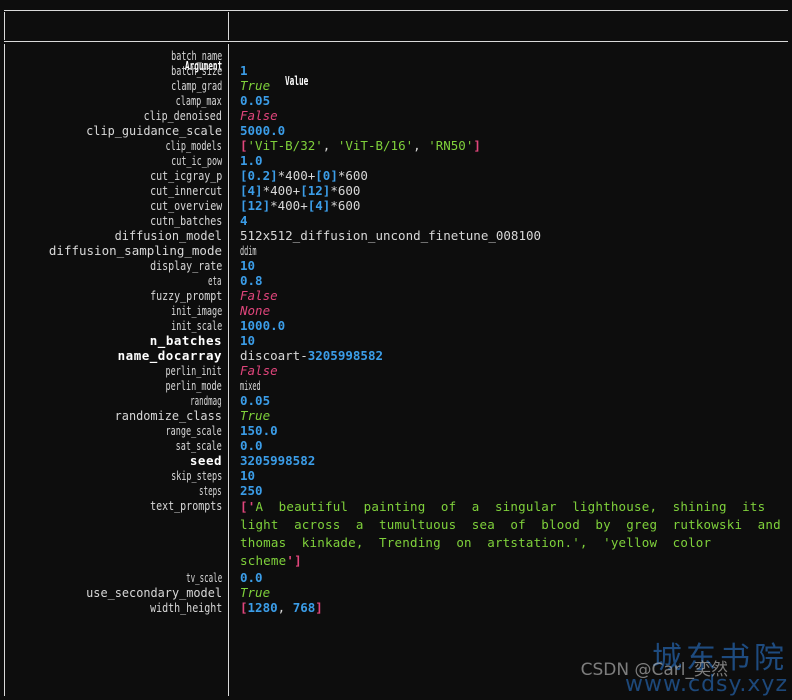  I want to click on argument-label: randomize_class, so click(116, 415).